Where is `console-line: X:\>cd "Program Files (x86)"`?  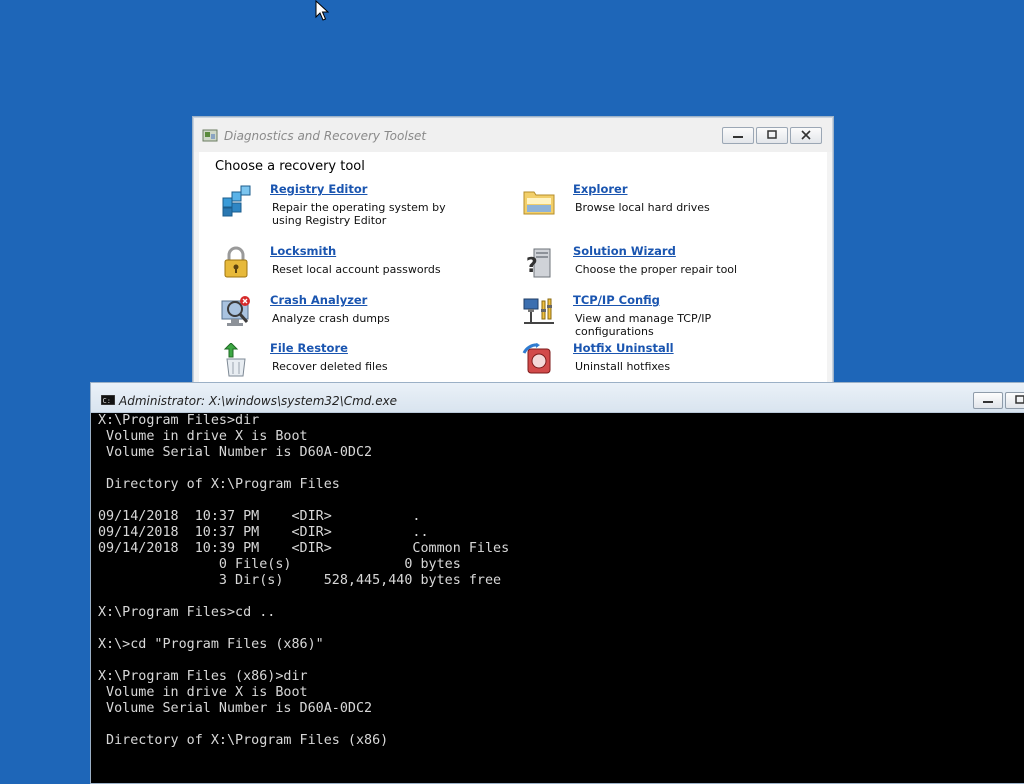 console-line: X:\>cd "Program Files (x86)" is located at coordinates (211, 644).